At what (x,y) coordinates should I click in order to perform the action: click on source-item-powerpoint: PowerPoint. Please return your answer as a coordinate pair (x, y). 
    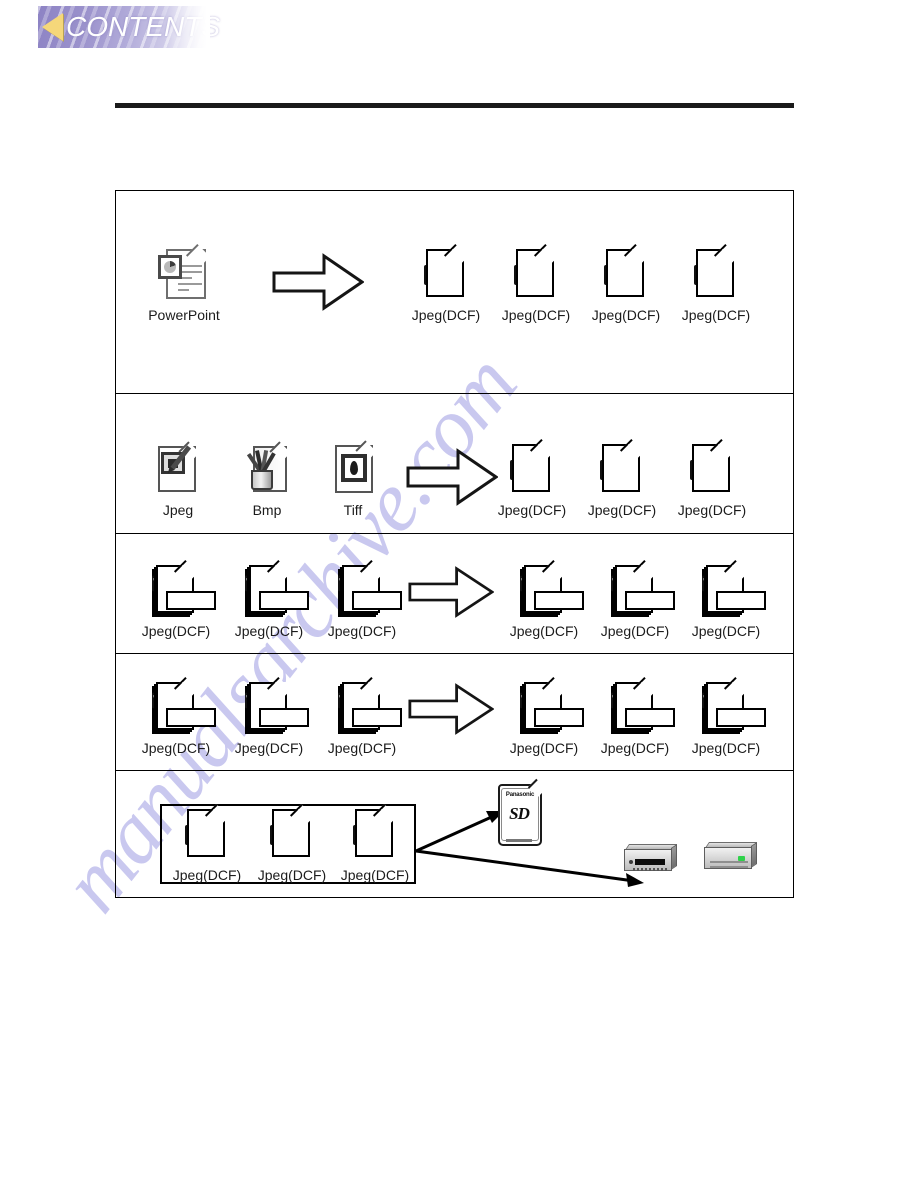
    Looking at the image, I should click on (184, 283).